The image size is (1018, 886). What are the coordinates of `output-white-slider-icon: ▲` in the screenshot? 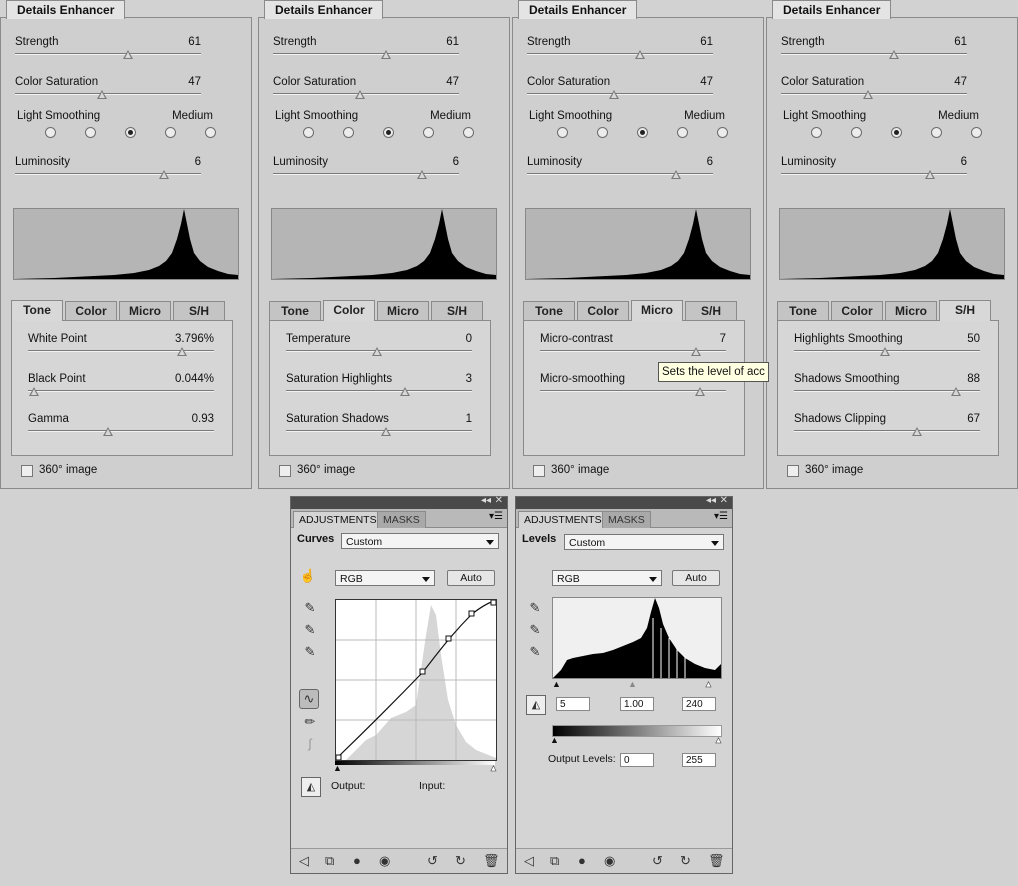 It's located at (718, 740).